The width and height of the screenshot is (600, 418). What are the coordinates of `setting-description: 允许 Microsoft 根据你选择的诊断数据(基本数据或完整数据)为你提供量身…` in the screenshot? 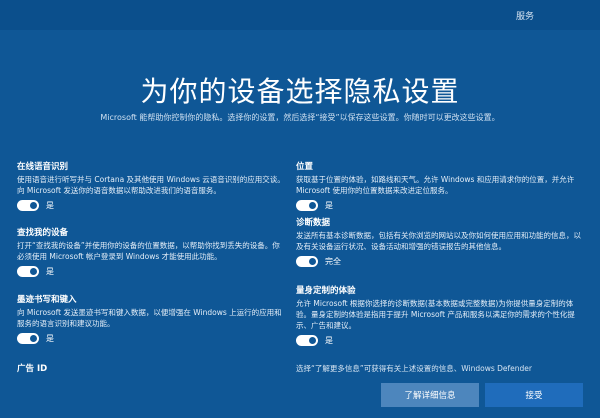 It's located at (435, 314).